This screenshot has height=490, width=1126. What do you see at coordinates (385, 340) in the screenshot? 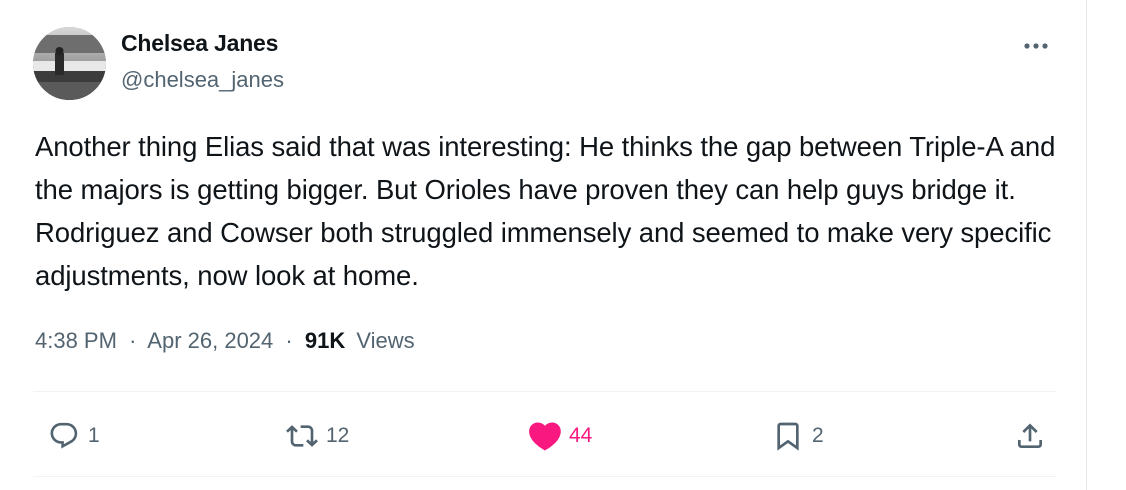
I see `views-label: Views` at bounding box center [385, 340].